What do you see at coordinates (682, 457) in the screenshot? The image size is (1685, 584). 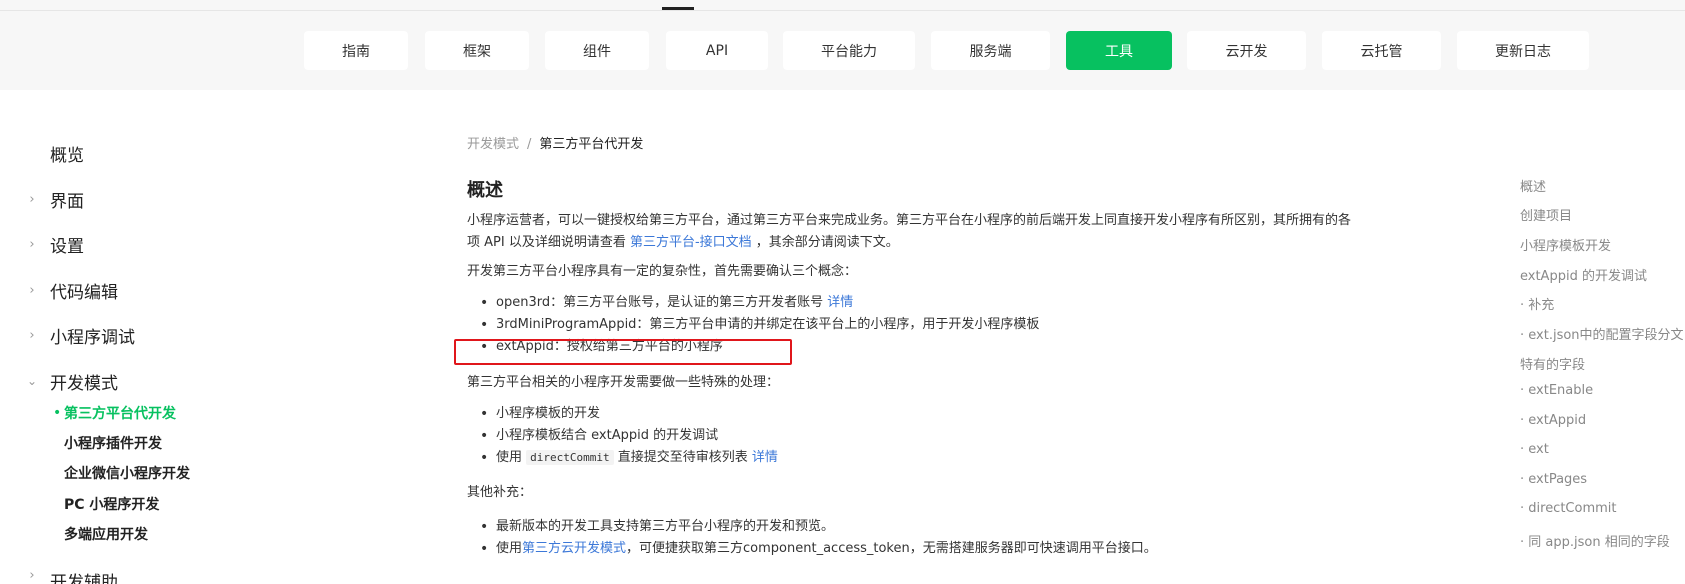 I see `list-item-text: 直接提交至待审核列表` at bounding box center [682, 457].